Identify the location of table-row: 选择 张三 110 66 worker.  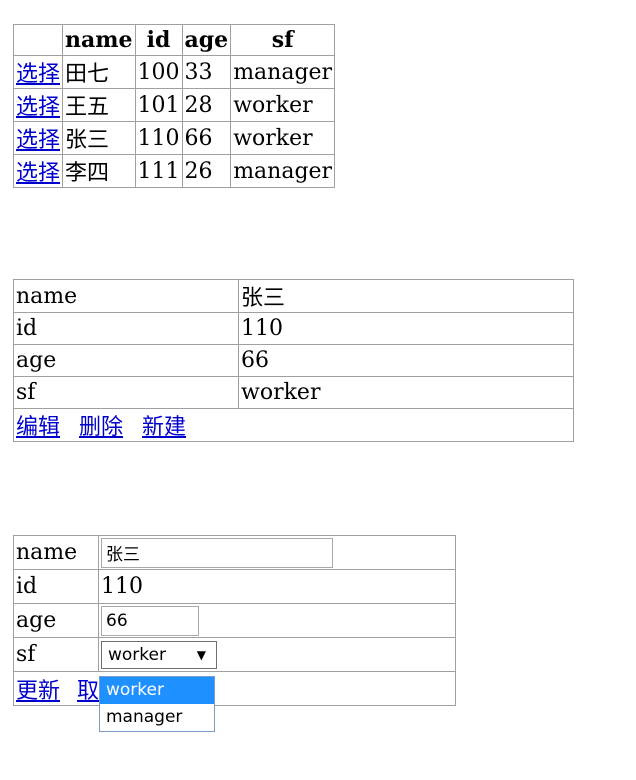
(174, 138).